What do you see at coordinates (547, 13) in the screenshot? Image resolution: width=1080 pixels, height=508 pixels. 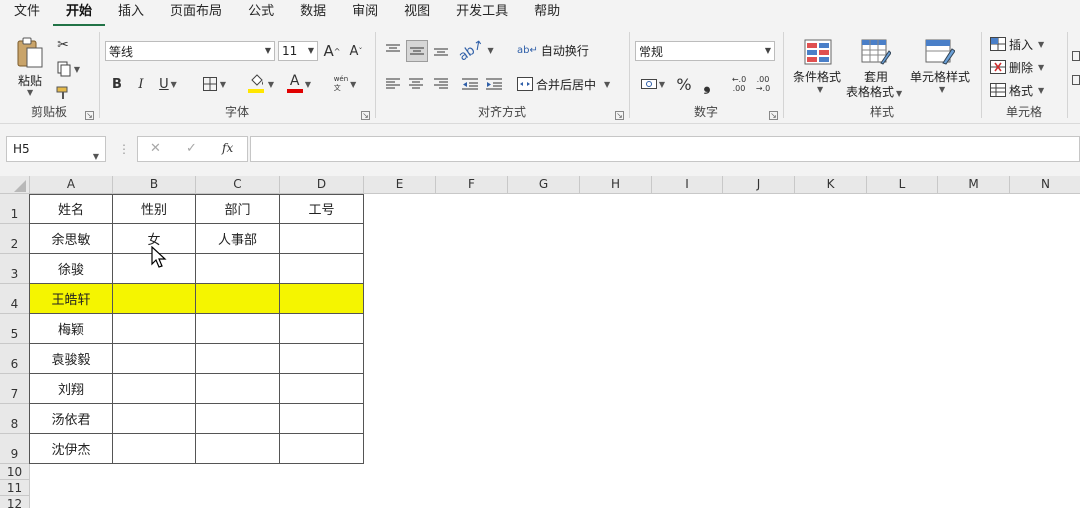 I see `tab-help: 帮助` at bounding box center [547, 13].